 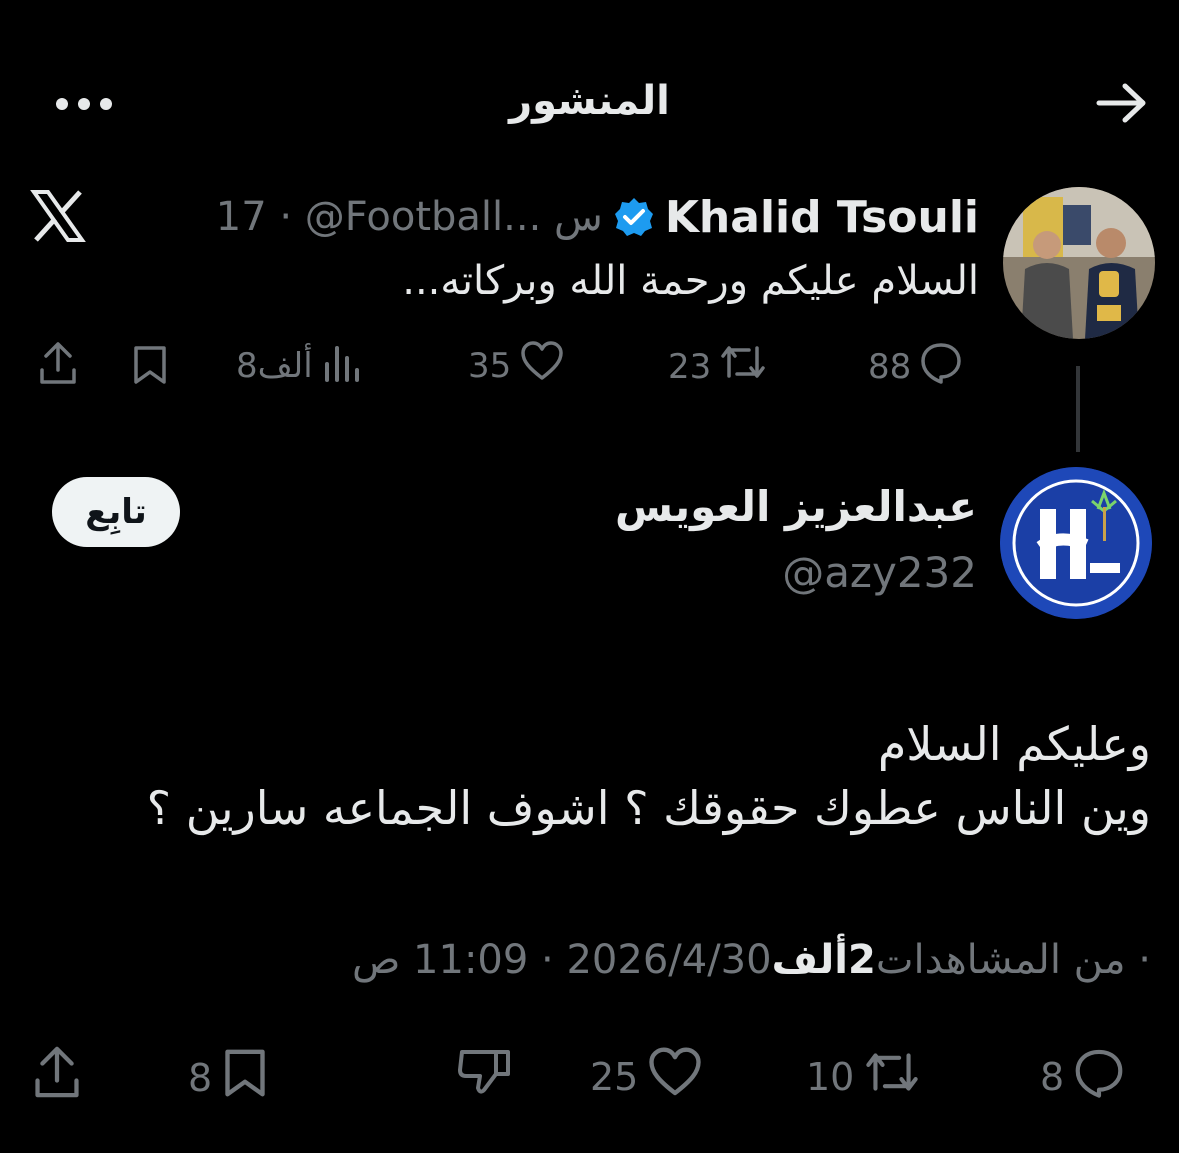 I want to click on like-action-main: 25, so click(x=647, y=1076).